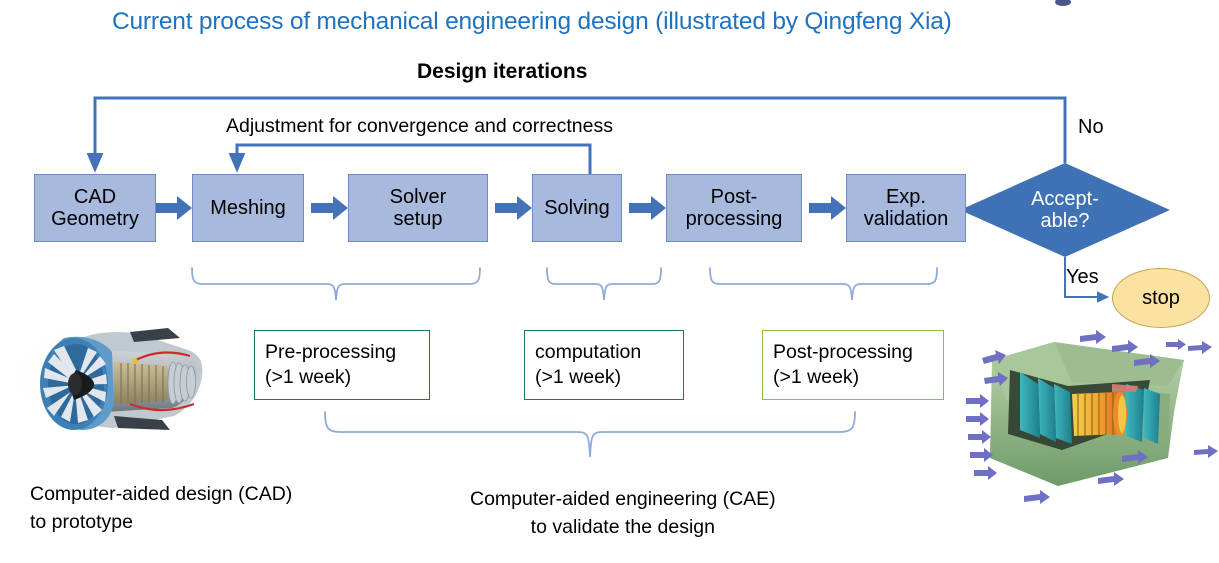 This screenshot has height=563, width=1219. Describe the element at coordinates (588, 351) in the screenshot. I see `phase-label-line1: computation` at that location.